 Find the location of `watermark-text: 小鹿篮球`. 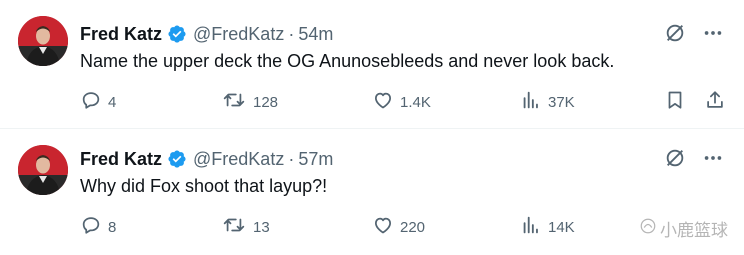

watermark-text: 小鹿篮球 is located at coordinates (694, 230).